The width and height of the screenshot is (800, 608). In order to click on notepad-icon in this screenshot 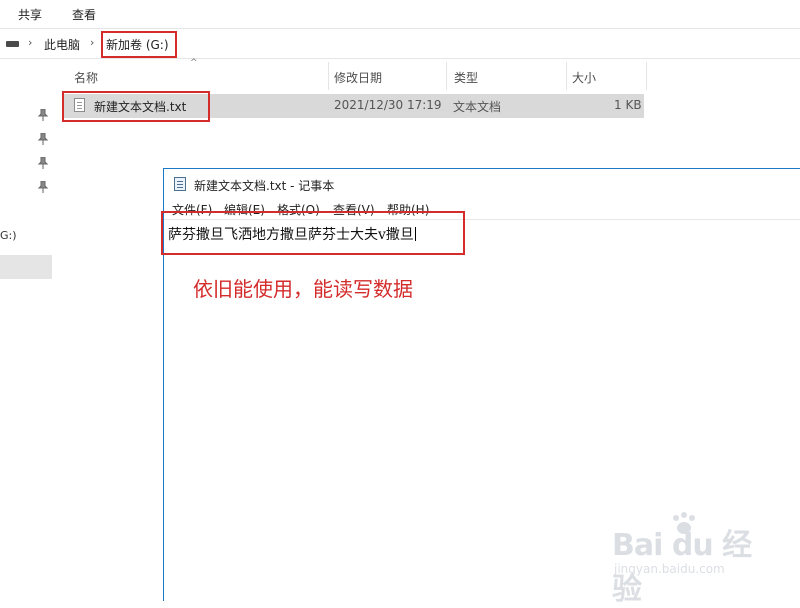, I will do `click(180, 184)`.